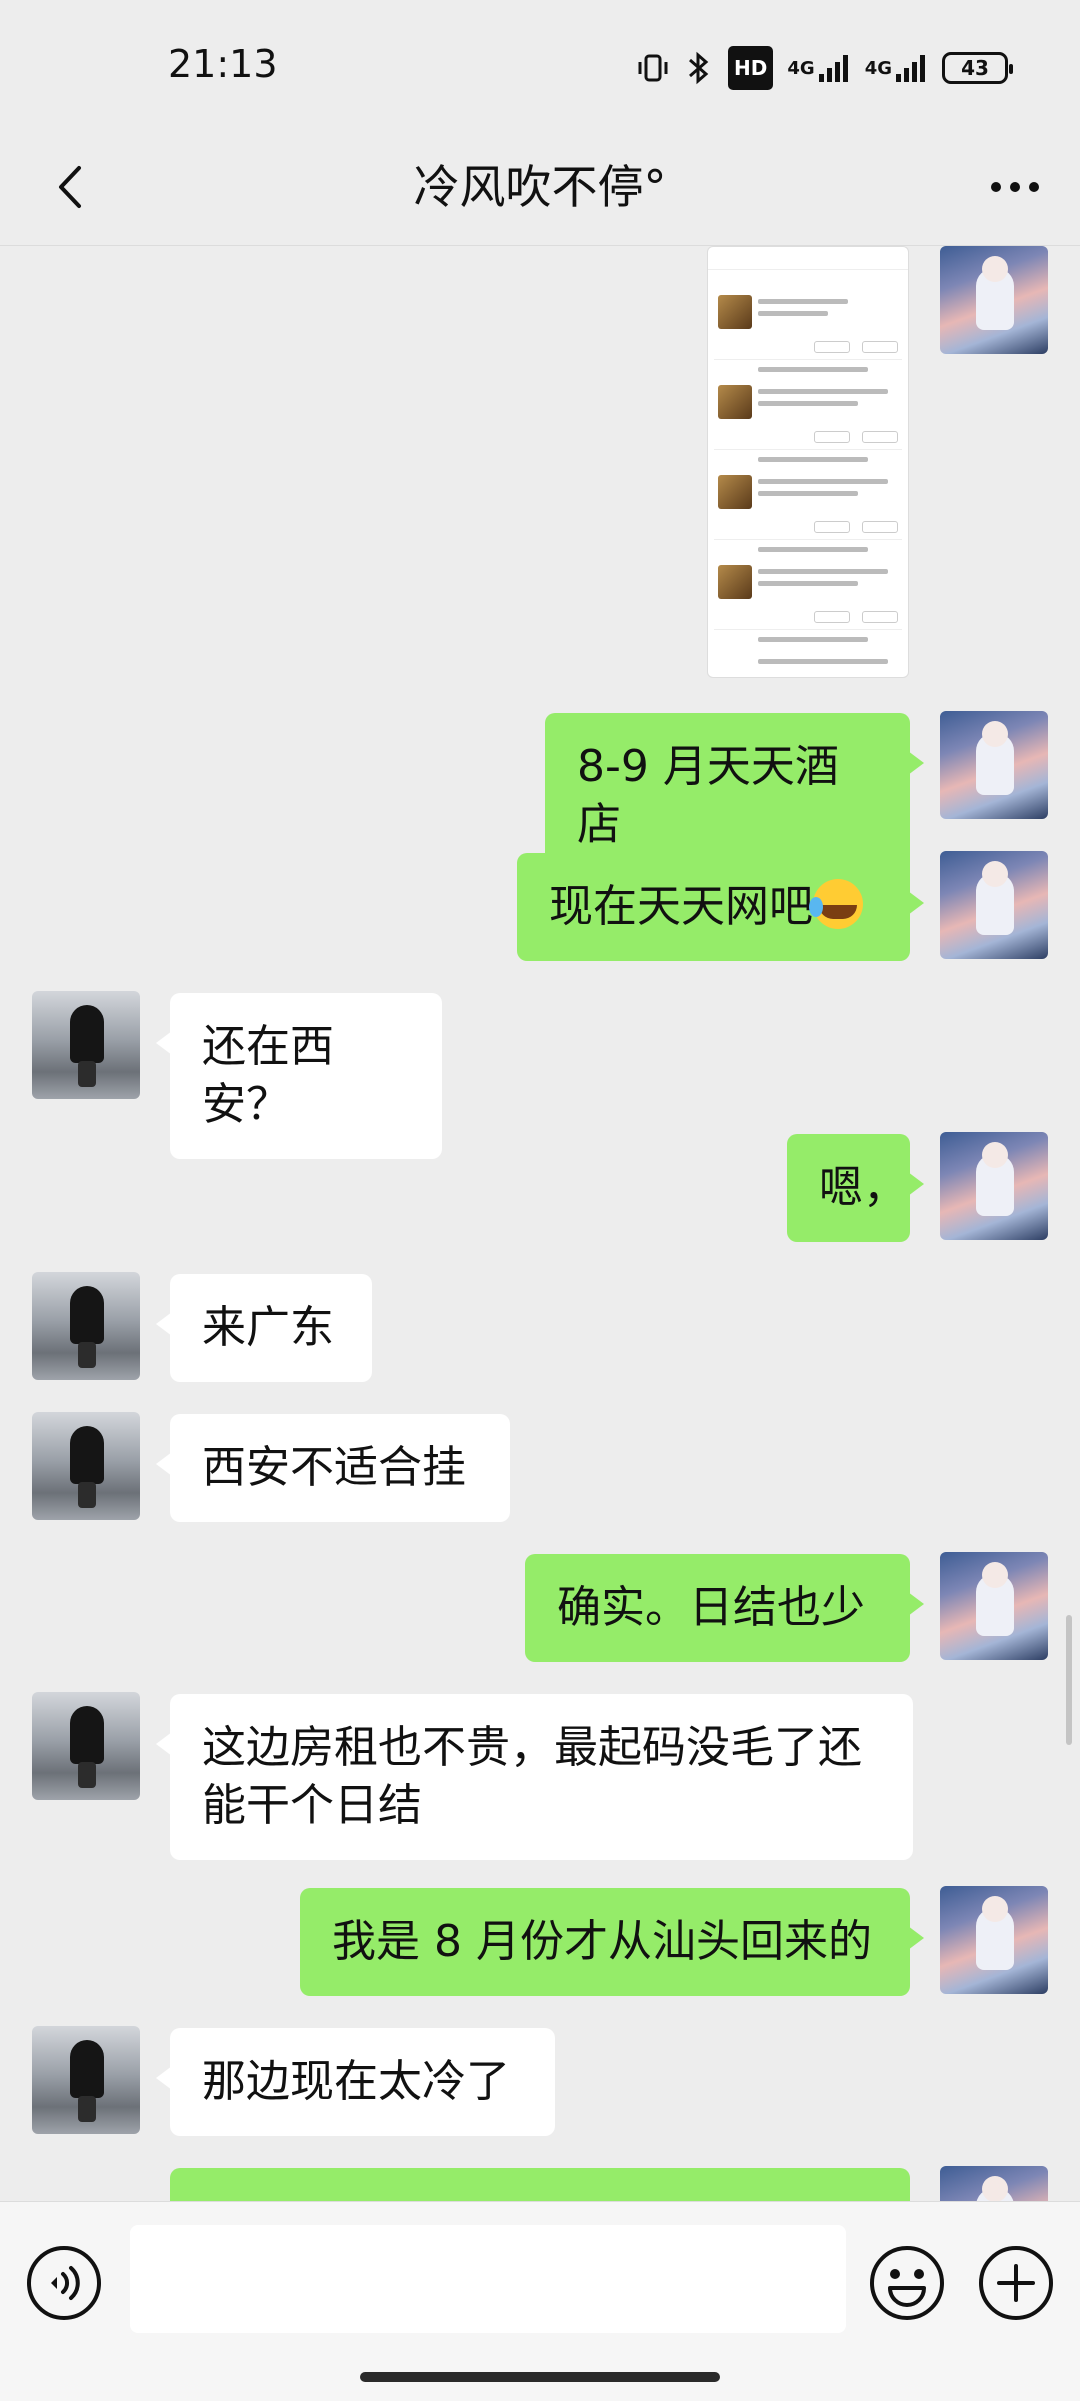 Image resolution: width=1080 pixels, height=2401 pixels. I want to click on battery-icon: 43, so click(977, 68).